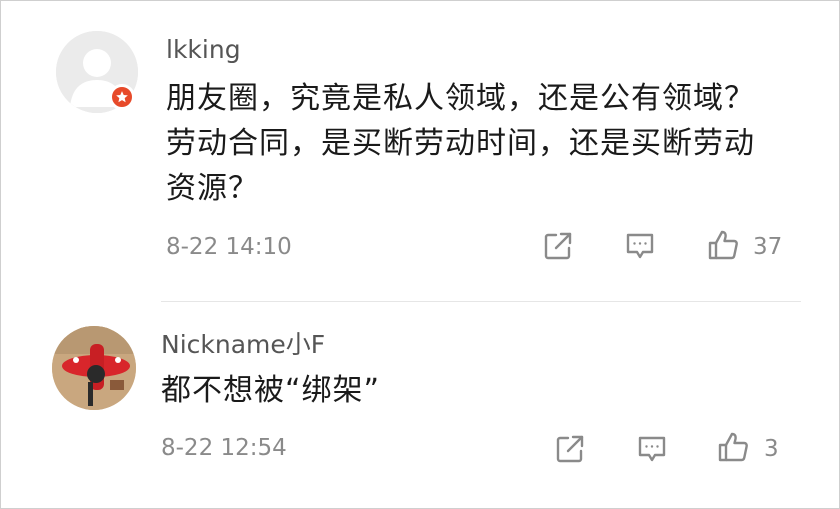 The height and width of the screenshot is (509, 840). What do you see at coordinates (229, 247) in the screenshot?
I see `comment-time: 8-22 14:10` at bounding box center [229, 247].